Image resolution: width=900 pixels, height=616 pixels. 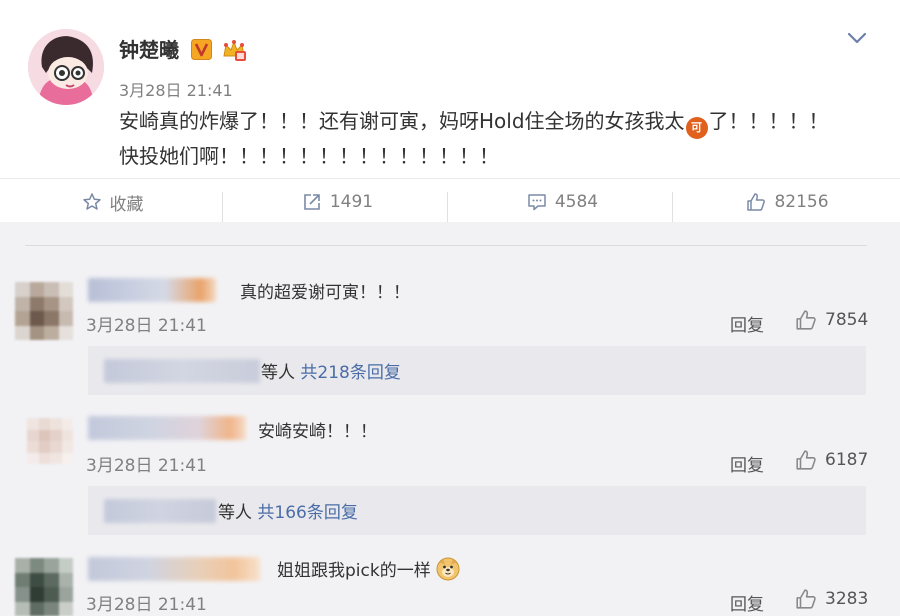 I want to click on star-icon, so click(x=91, y=201).